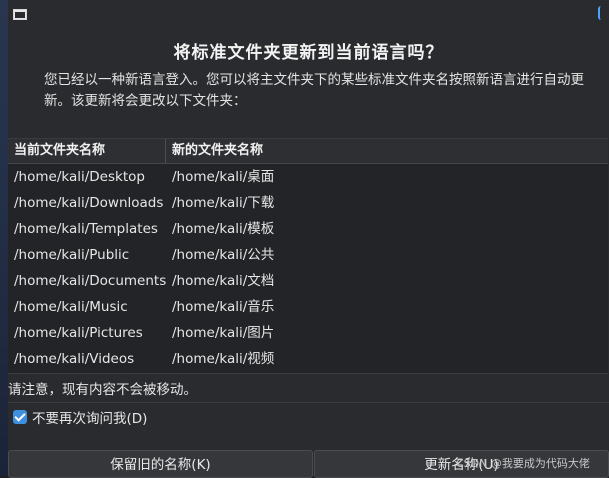  Describe the element at coordinates (308, 402) in the screenshot. I see `divider` at that location.